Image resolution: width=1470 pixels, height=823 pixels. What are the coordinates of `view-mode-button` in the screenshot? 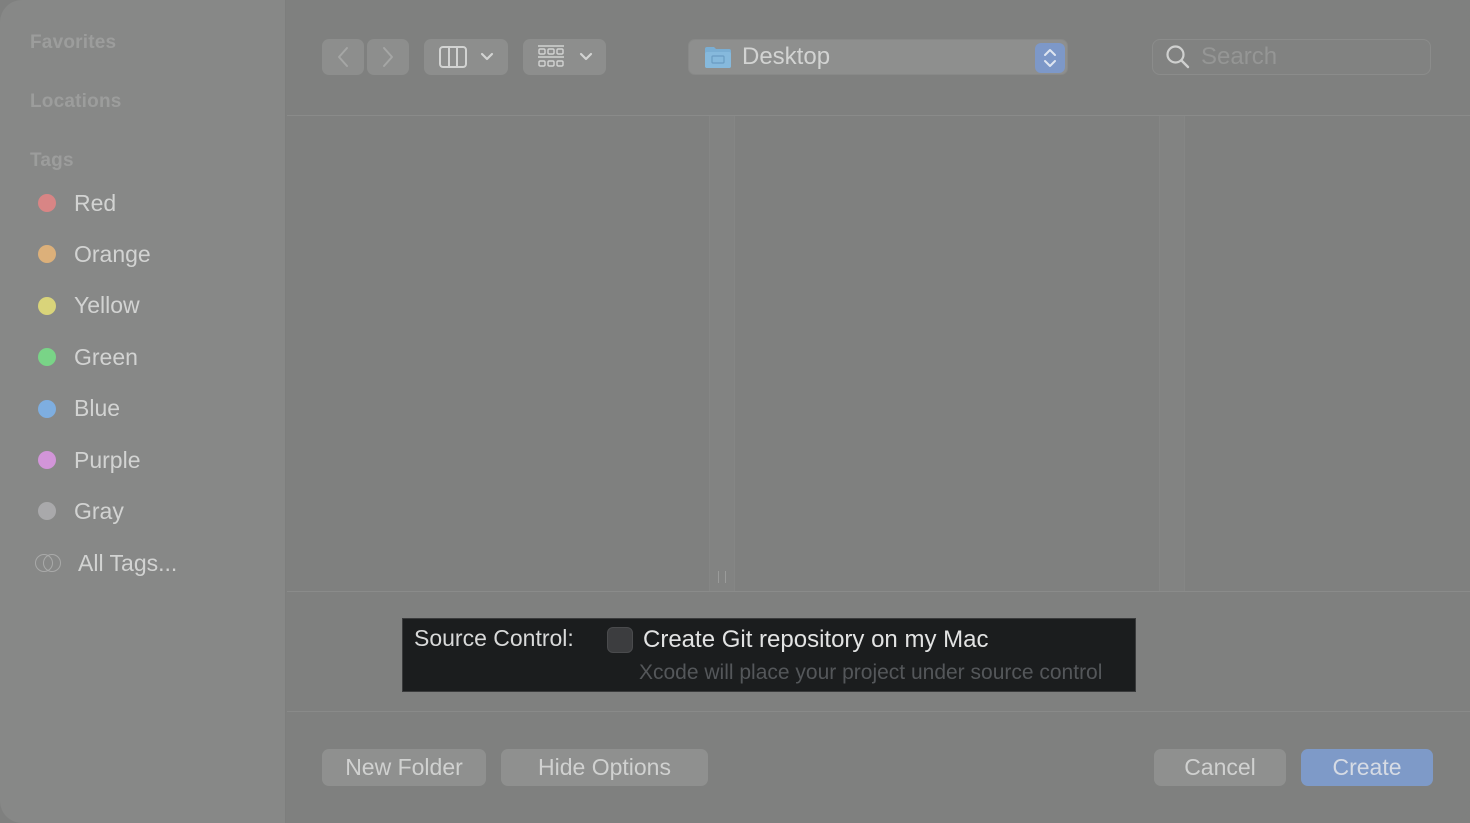 It's located at (466, 57).